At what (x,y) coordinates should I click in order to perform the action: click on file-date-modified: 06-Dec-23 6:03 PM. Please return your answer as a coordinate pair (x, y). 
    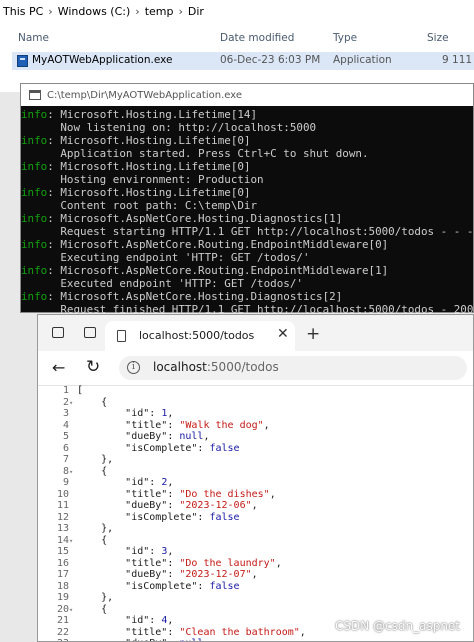
    Looking at the image, I should click on (270, 60).